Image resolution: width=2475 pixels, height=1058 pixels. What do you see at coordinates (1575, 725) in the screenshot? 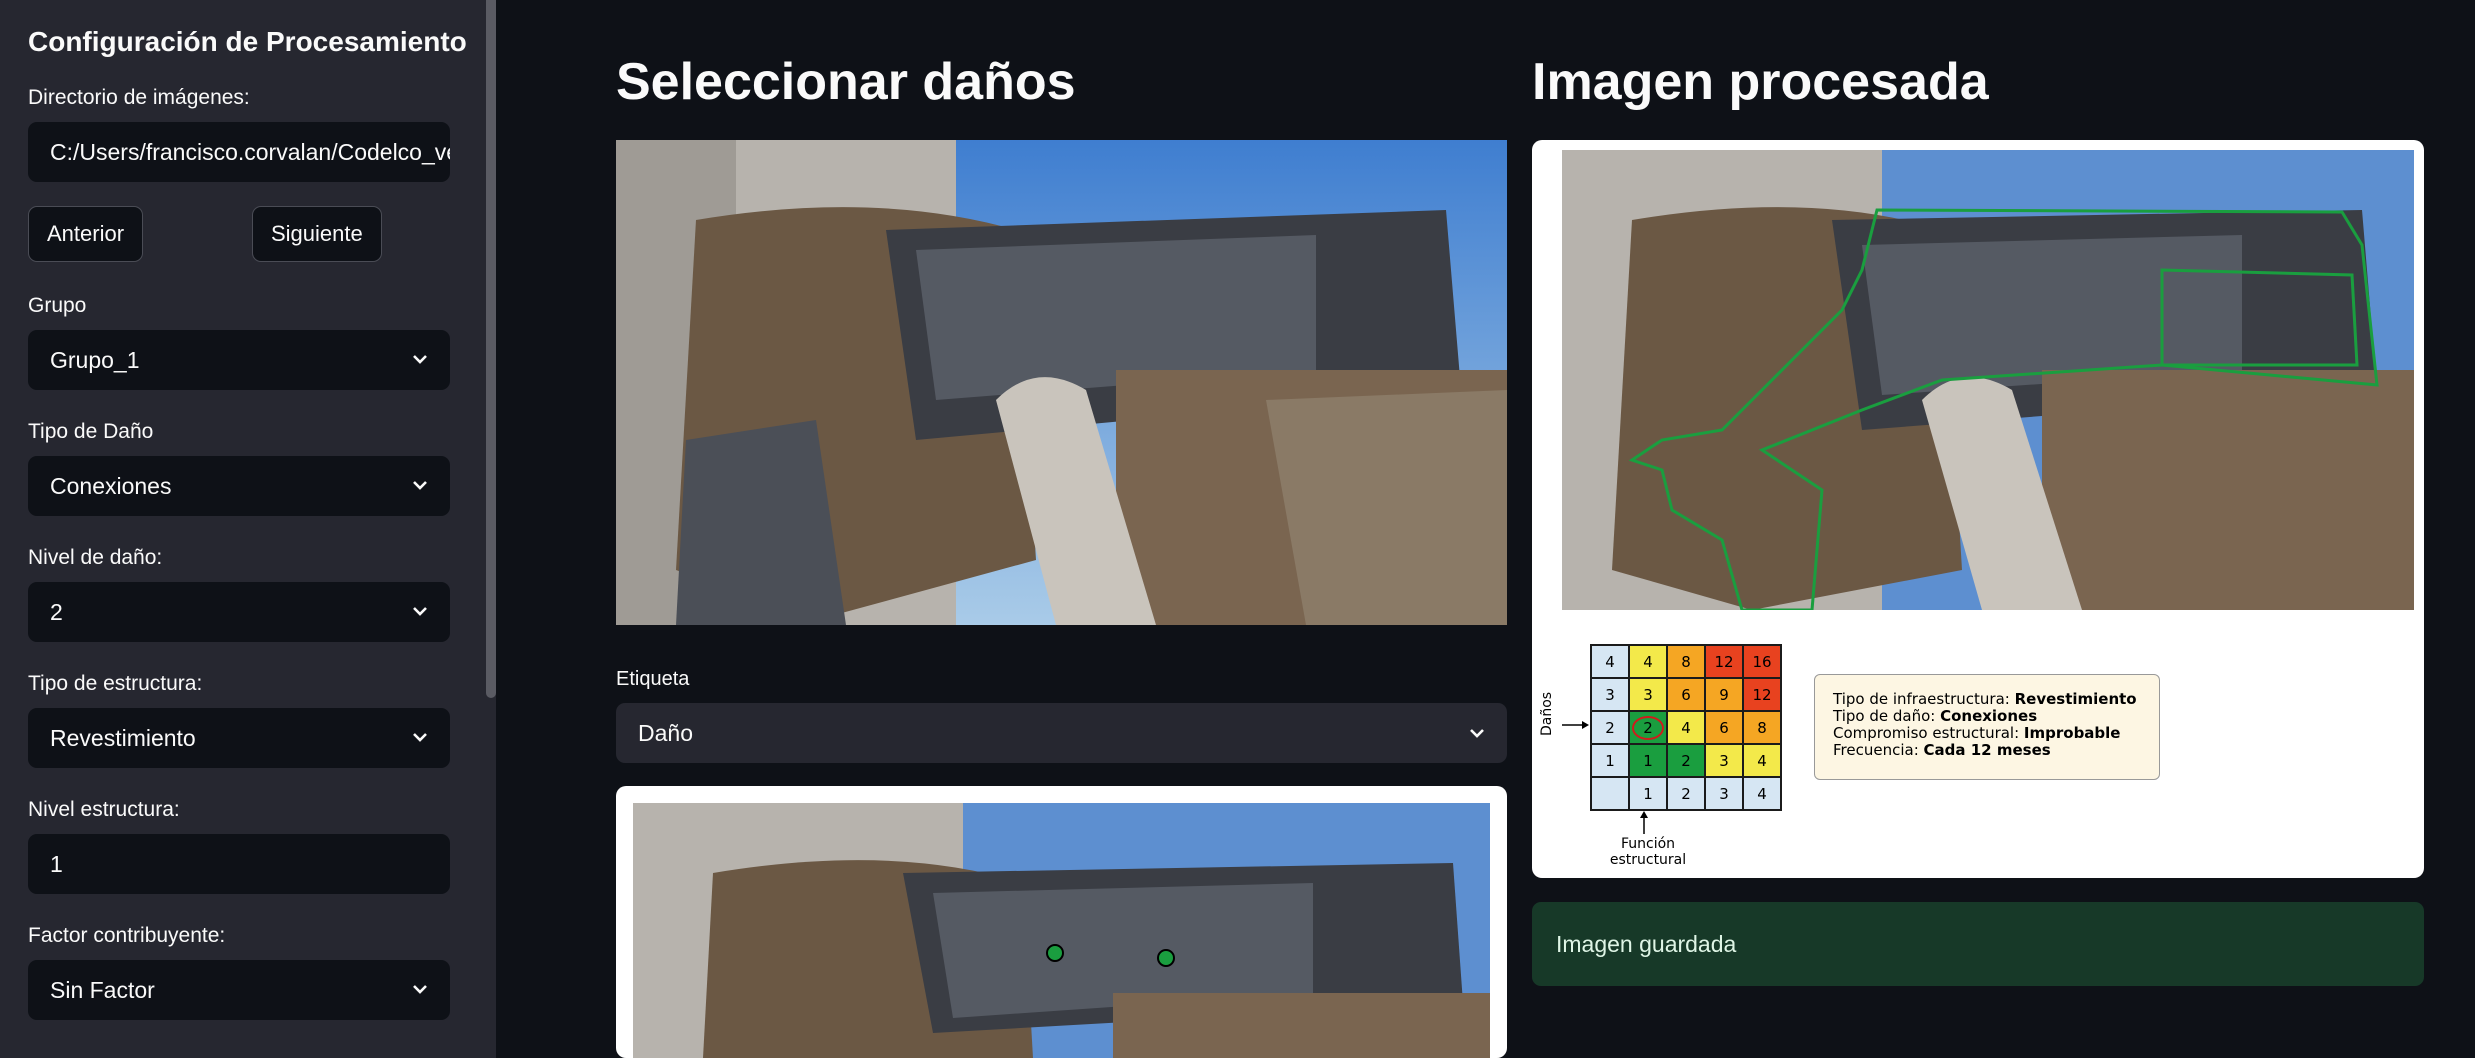
I see `arrow-right-icon` at bounding box center [1575, 725].